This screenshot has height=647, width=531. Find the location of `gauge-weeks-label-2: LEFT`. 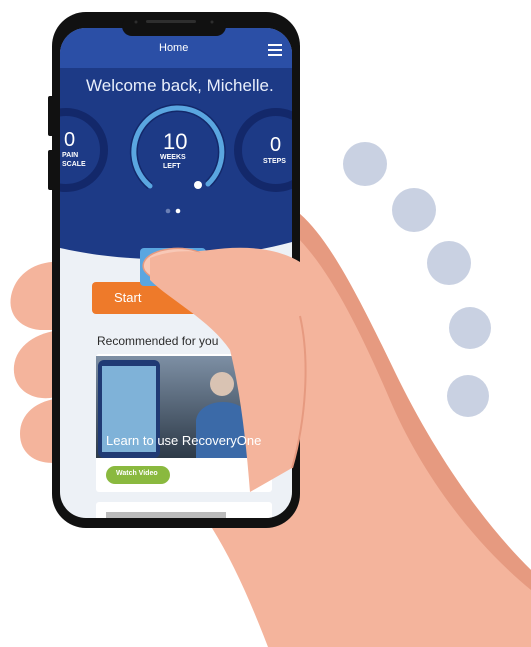

gauge-weeks-label-2: LEFT is located at coordinates (172, 166).